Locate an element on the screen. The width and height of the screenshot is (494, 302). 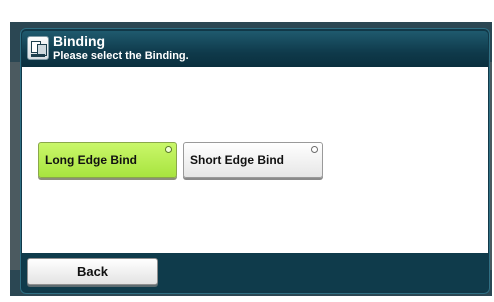
long-edge-bind-label: Long Edge Bind is located at coordinates (91, 160).